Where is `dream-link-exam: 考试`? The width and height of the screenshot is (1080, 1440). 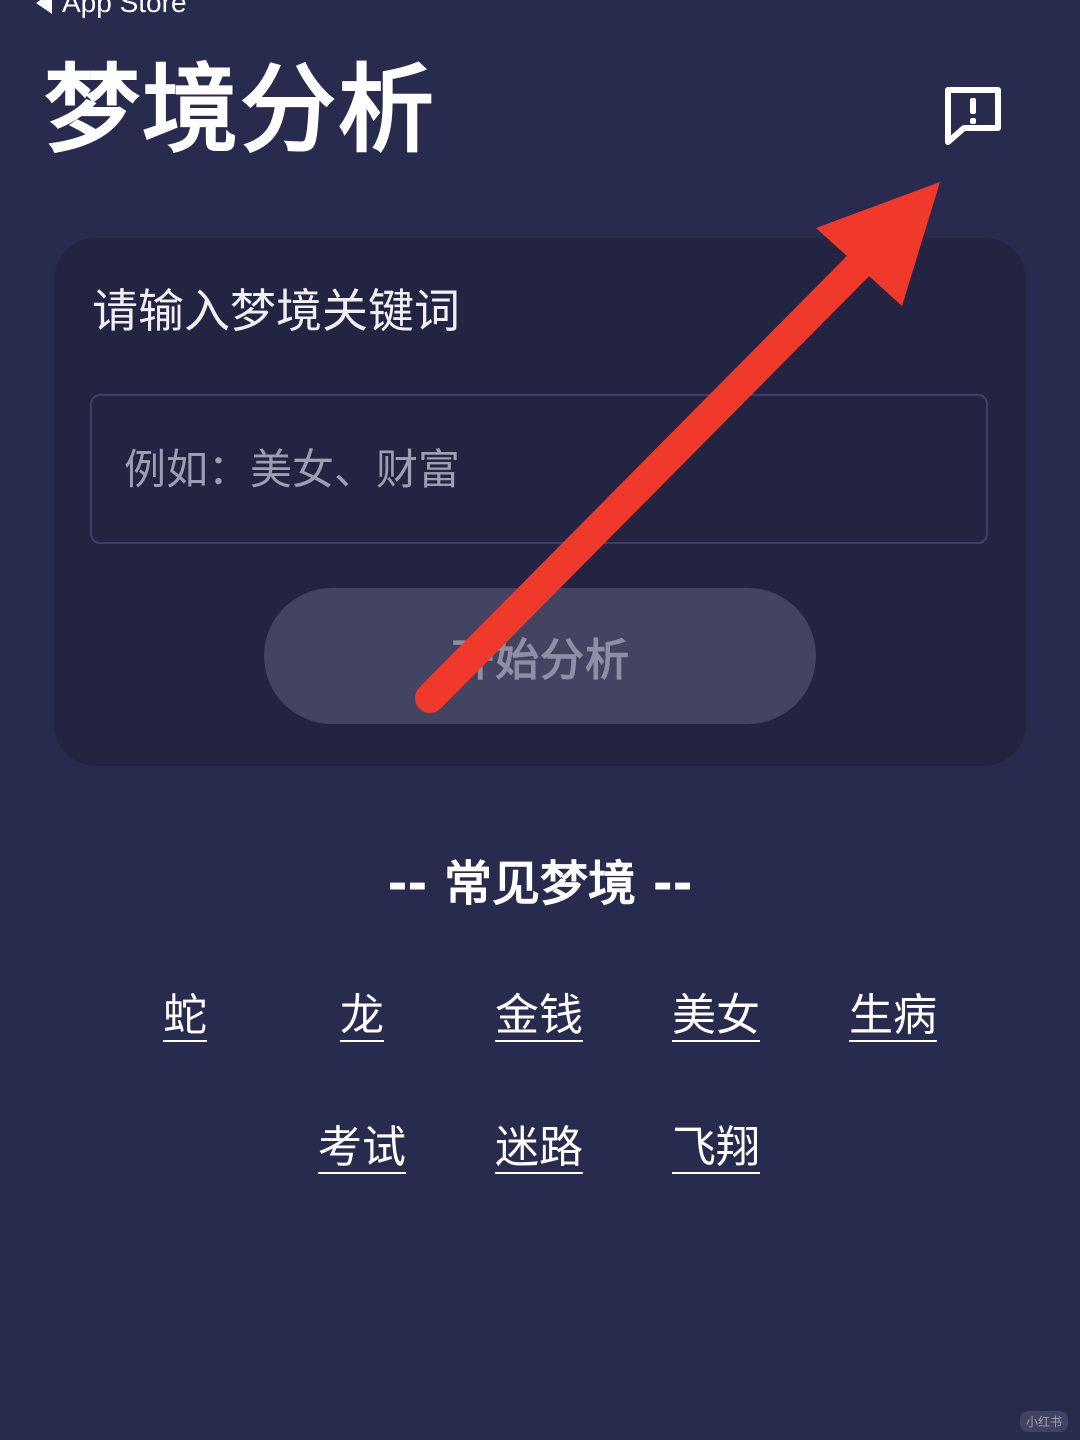
dream-link-exam: 考试 is located at coordinates (362, 1148).